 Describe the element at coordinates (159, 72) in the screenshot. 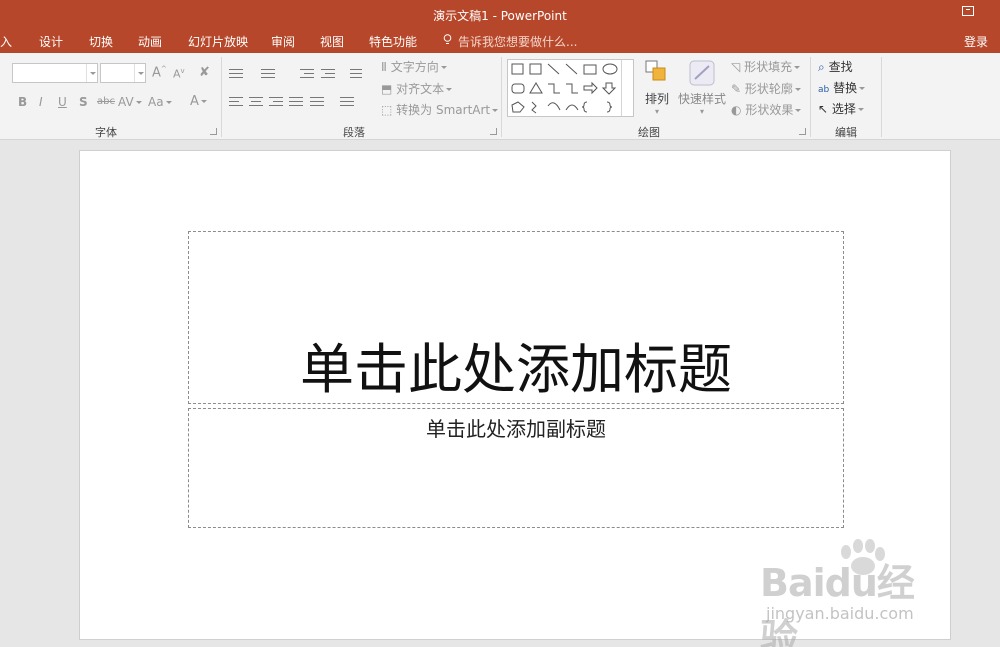

I see `grow-font-button: A^` at that location.